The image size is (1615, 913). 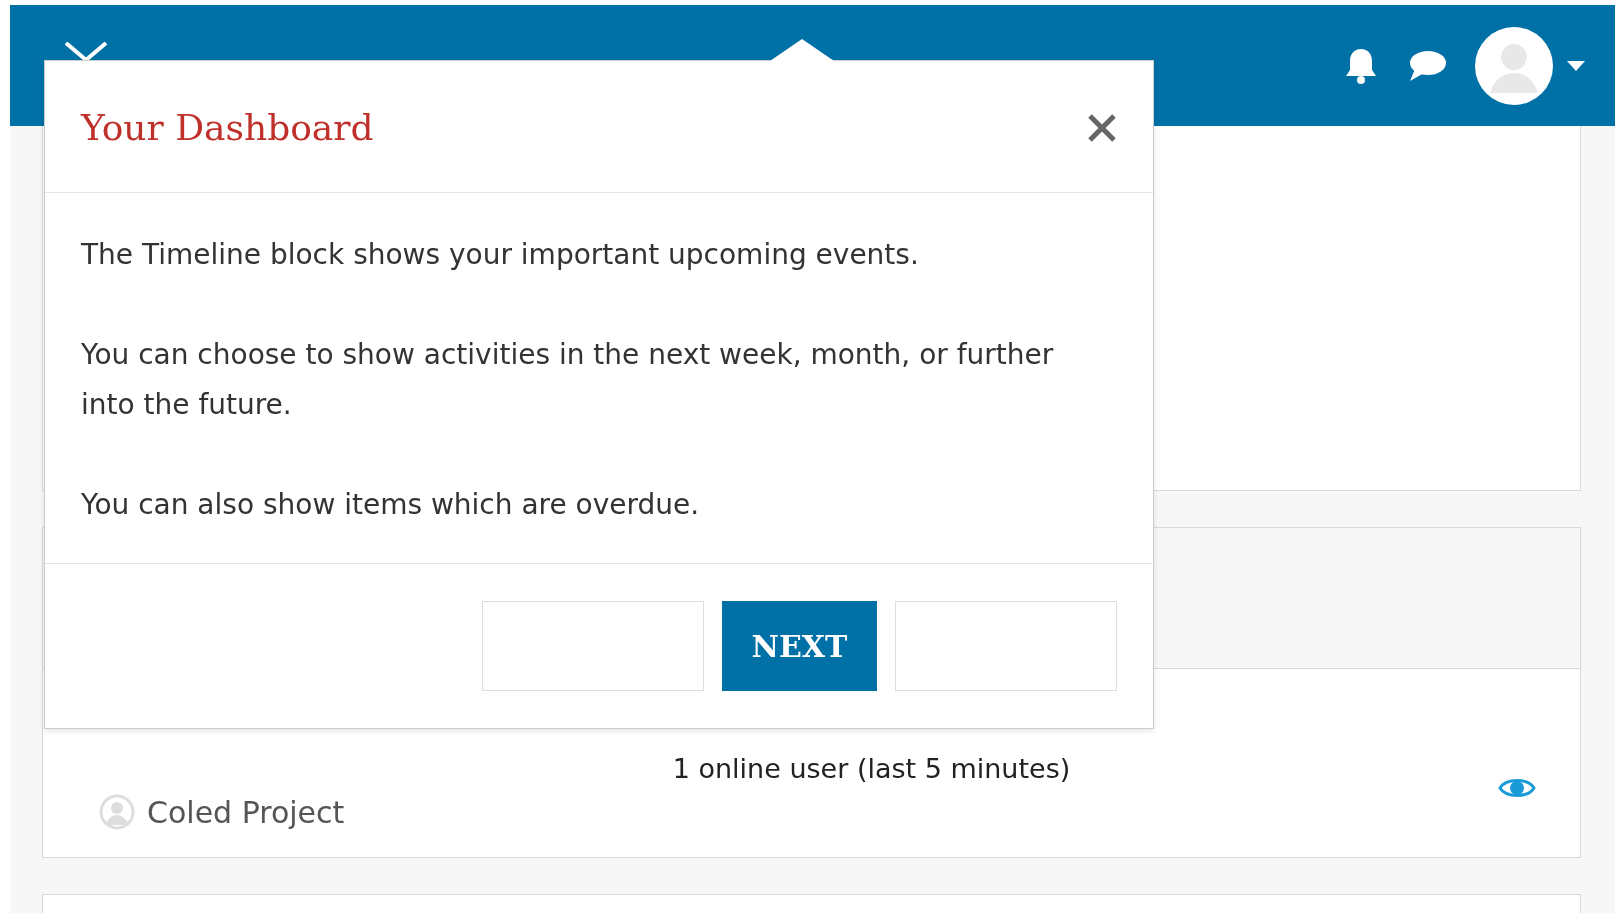 What do you see at coordinates (227, 127) in the screenshot?
I see `popover-title: Your Dashboard` at bounding box center [227, 127].